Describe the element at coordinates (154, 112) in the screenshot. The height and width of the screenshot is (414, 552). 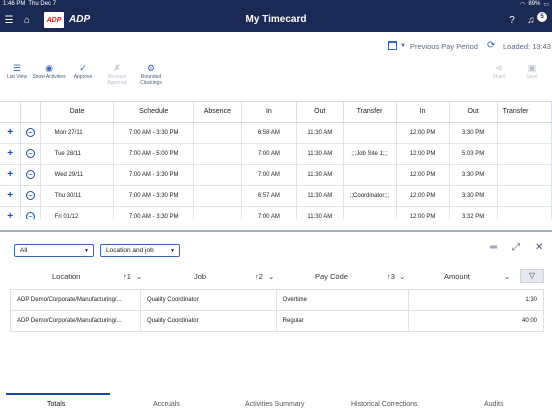
I see `col-header-schedule: Schedule` at that location.